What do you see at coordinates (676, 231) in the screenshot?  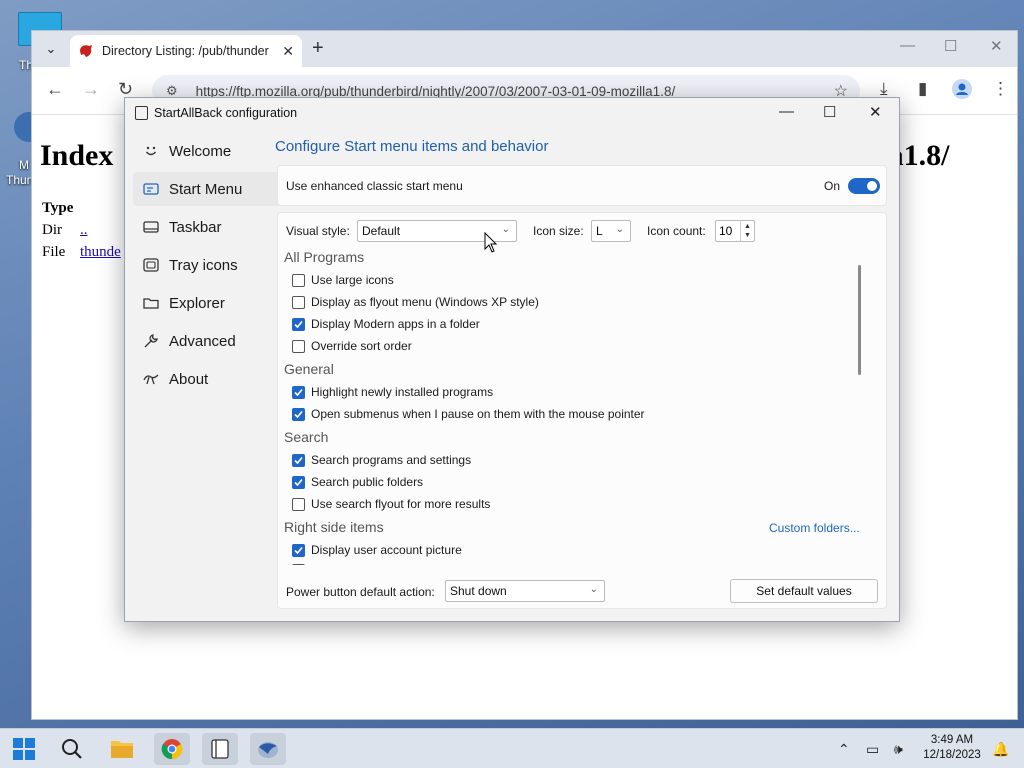 I see `icon-count-label: Icon count:` at bounding box center [676, 231].